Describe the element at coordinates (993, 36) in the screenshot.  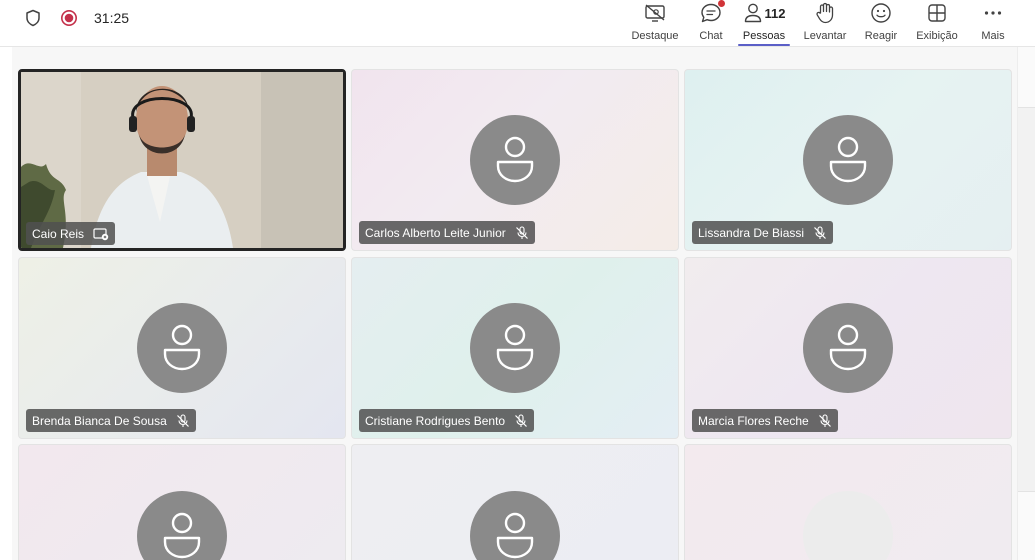
I see `more-label: Mais` at that location.